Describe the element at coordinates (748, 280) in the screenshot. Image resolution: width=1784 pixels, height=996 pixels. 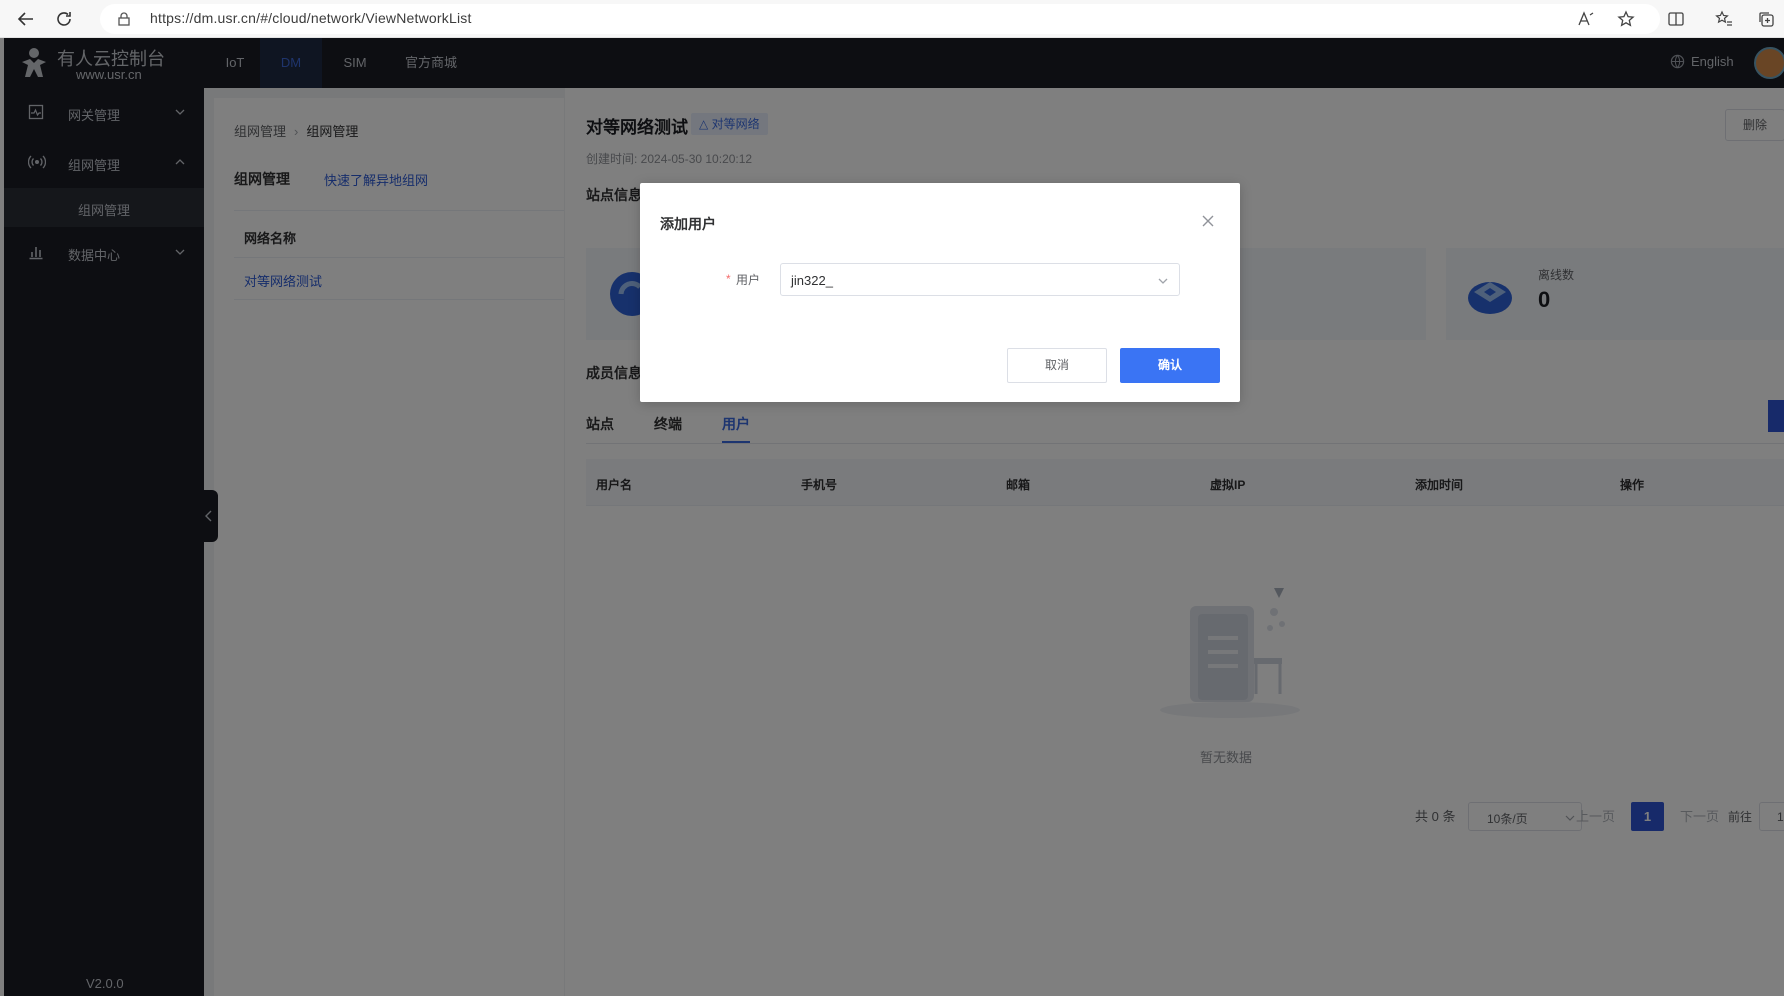
I see `user-field-label: 用户` at that location.